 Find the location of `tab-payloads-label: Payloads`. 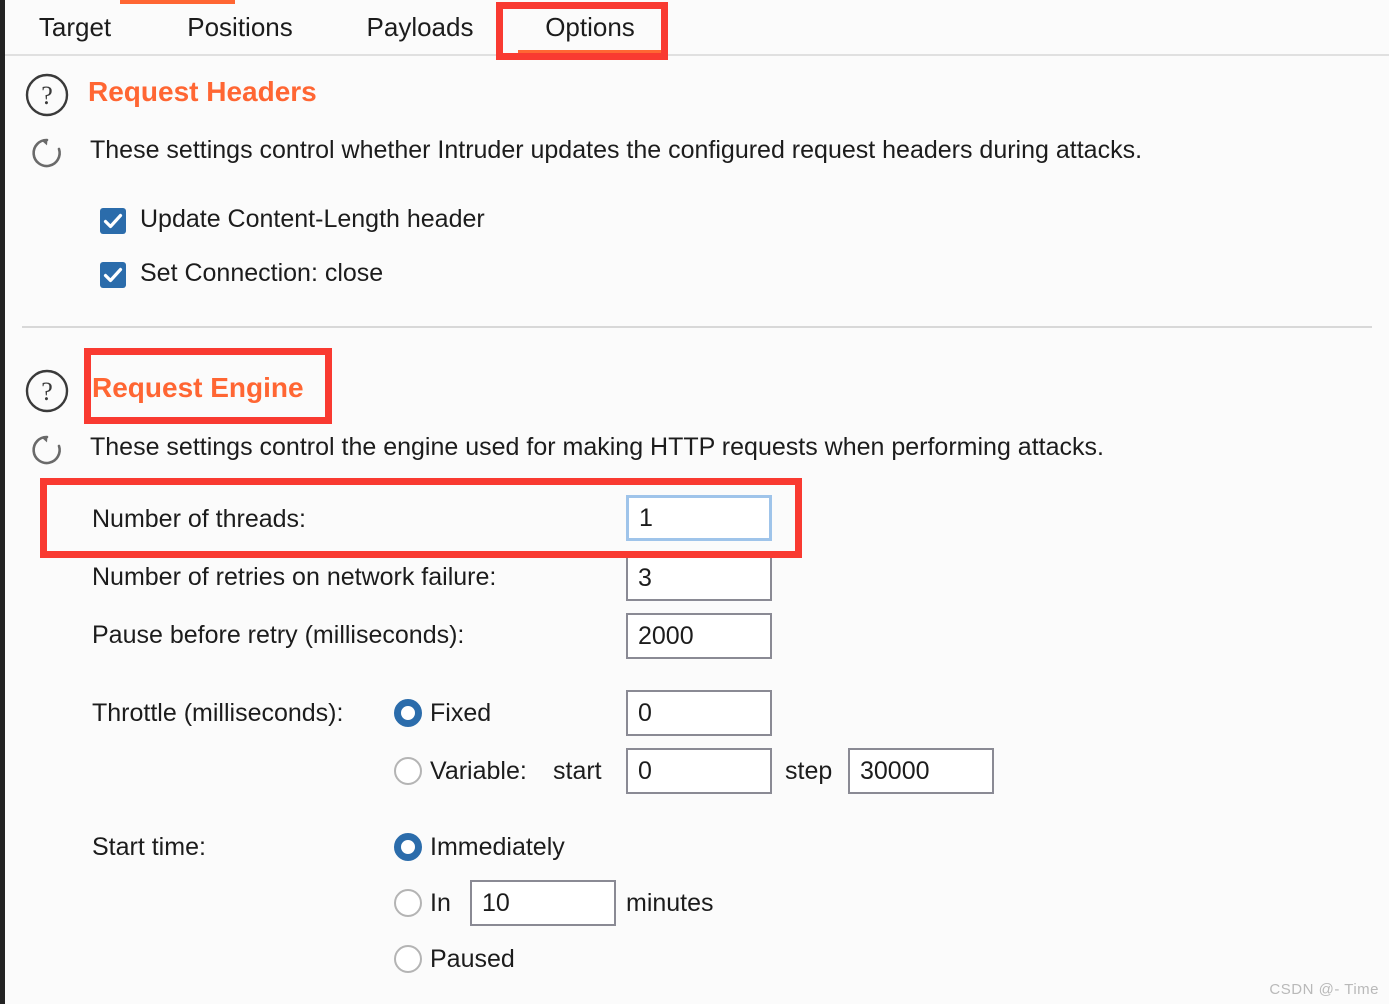

tab-payloads-label: Payloads is located at coordinates (420, 27).